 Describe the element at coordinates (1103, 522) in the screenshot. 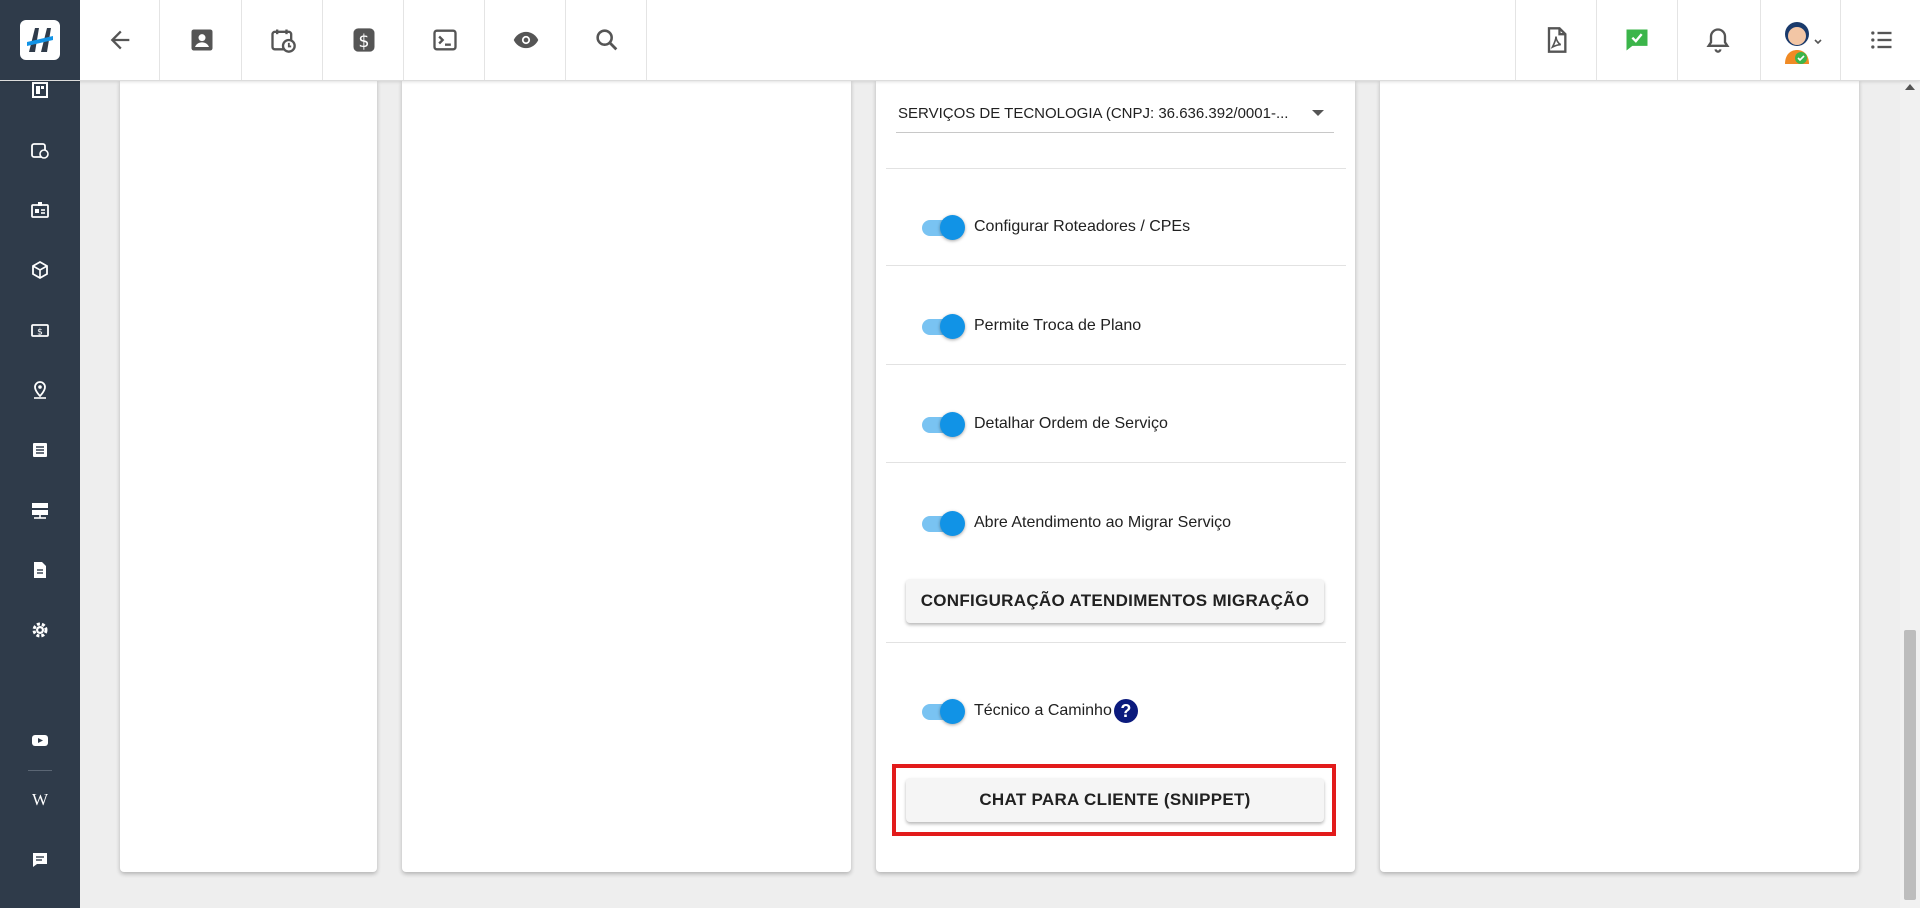

I see `toggle-label: Abre Atendimento ao Migrar Serviço` at that location.